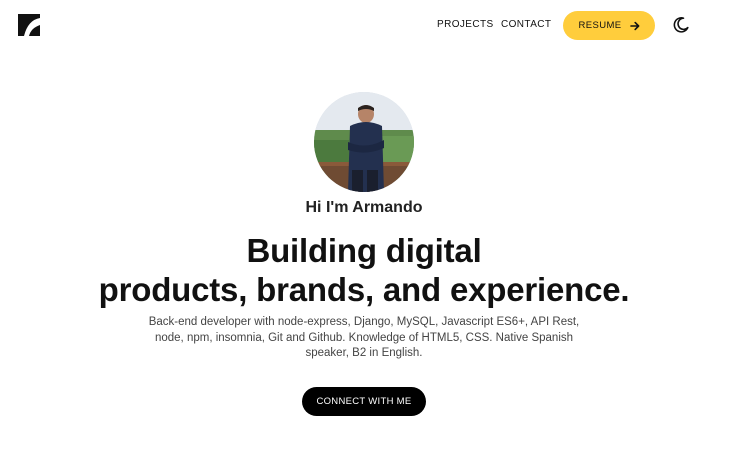  I want to click on greeting: Hi I'm Armando, so click(364, 207).